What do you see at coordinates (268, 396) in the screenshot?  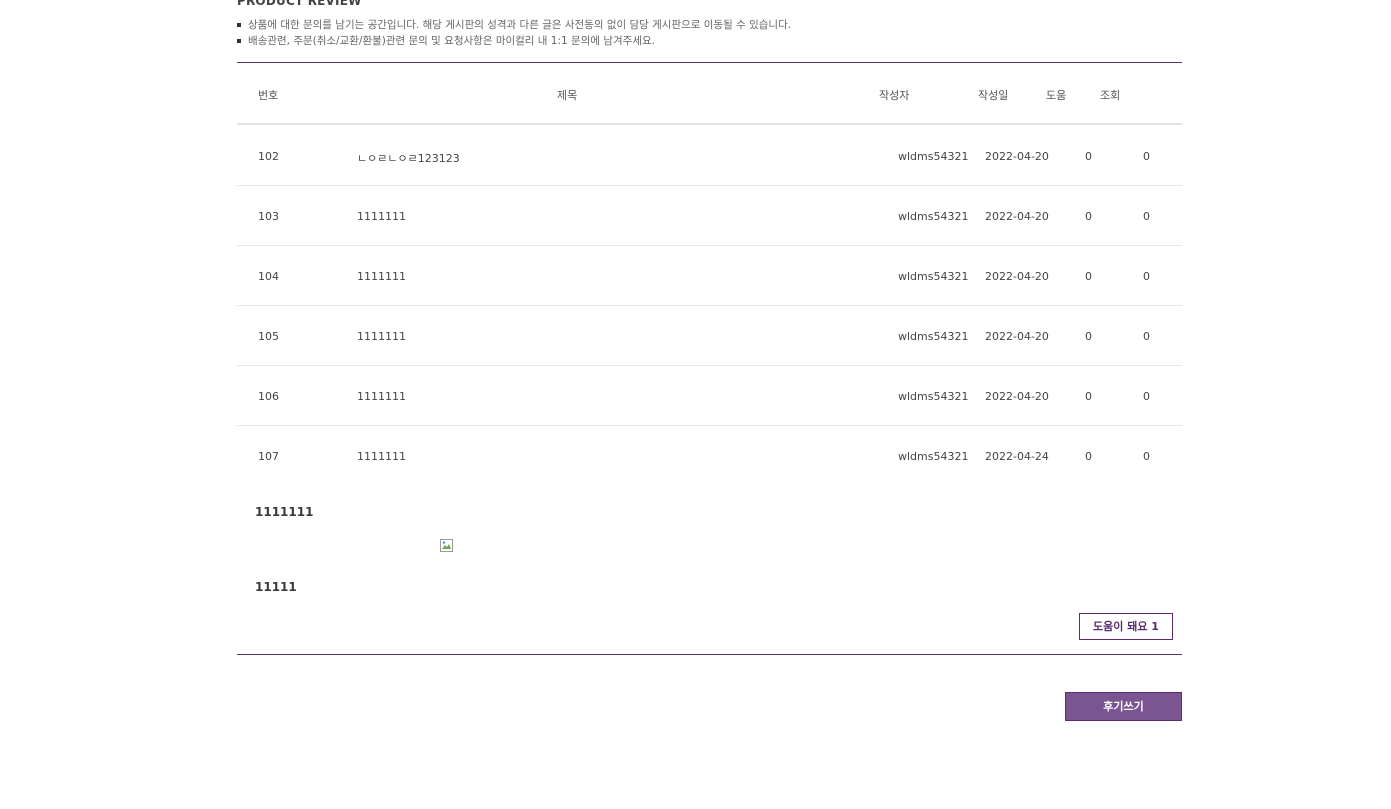 I see `row-number: 106` at bounding box center [268, 396].